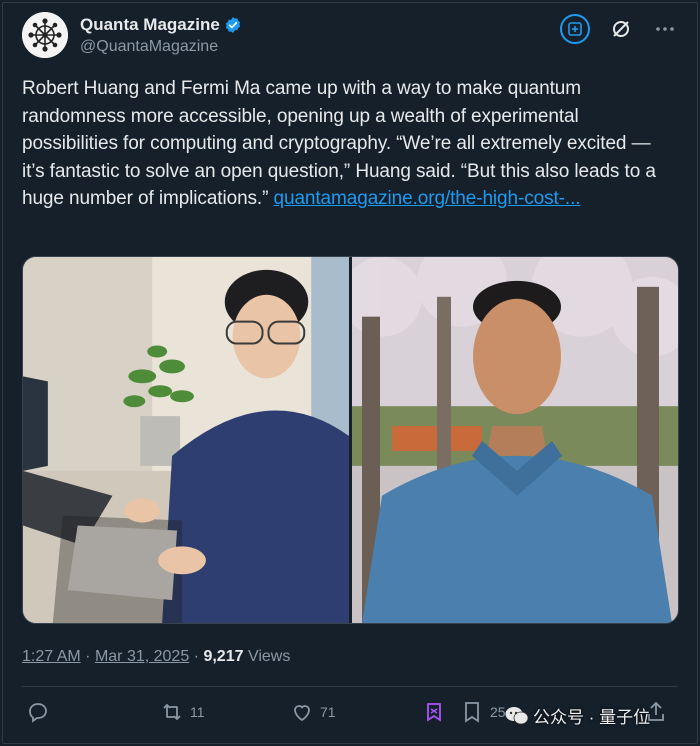 Image resolution: width=700 pixels, height=746 pixels. I want to click on bookmark-button: 25, so click(483, 712).